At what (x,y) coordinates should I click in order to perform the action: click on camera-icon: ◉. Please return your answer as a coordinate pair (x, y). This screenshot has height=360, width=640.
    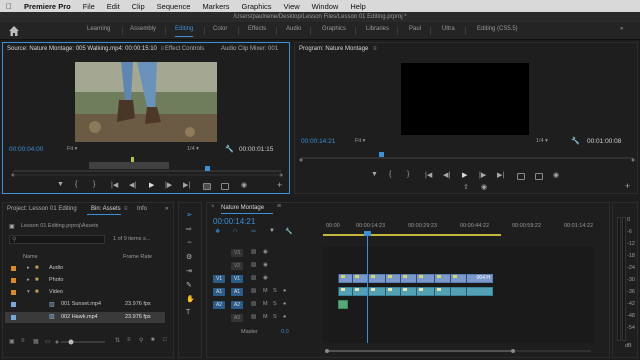
    Looking at the image, I should click on (484, 187).